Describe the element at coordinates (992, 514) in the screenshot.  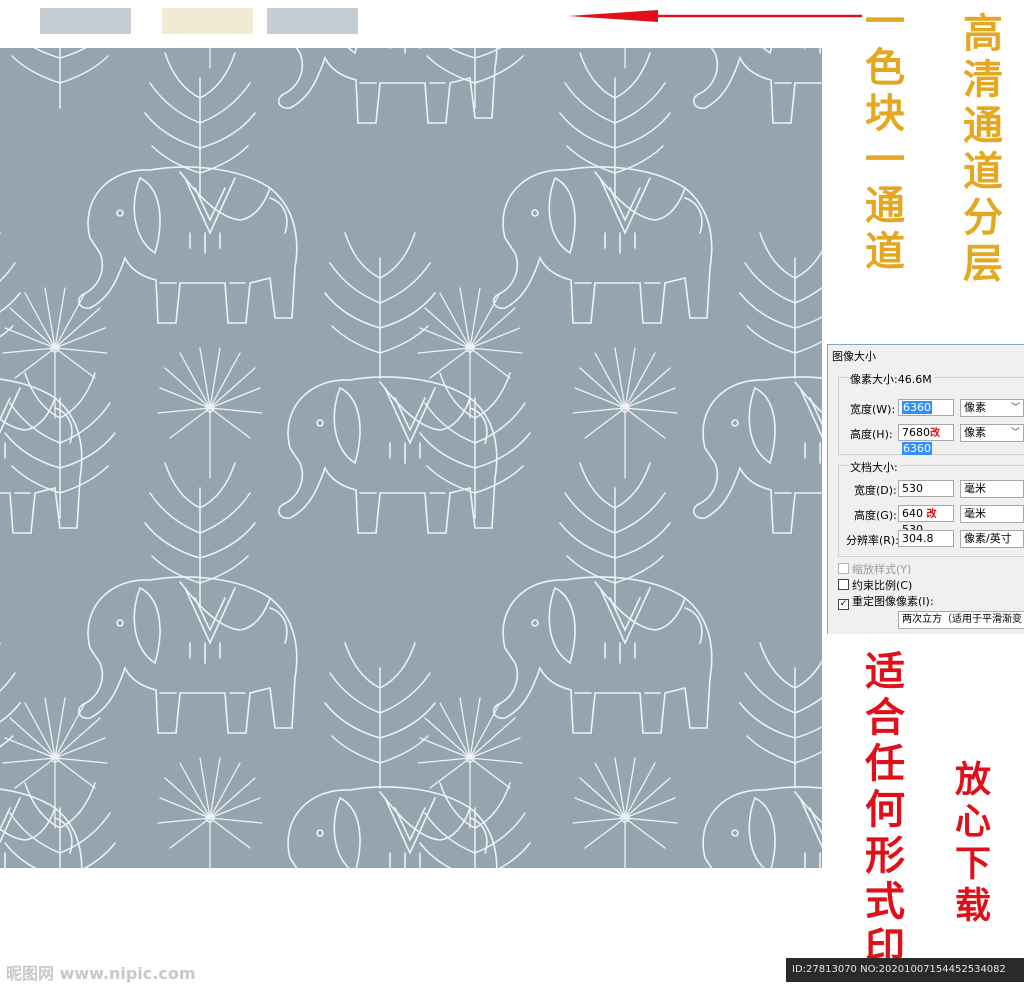
I see `doc-height-unit-select: 毫米` at that location.